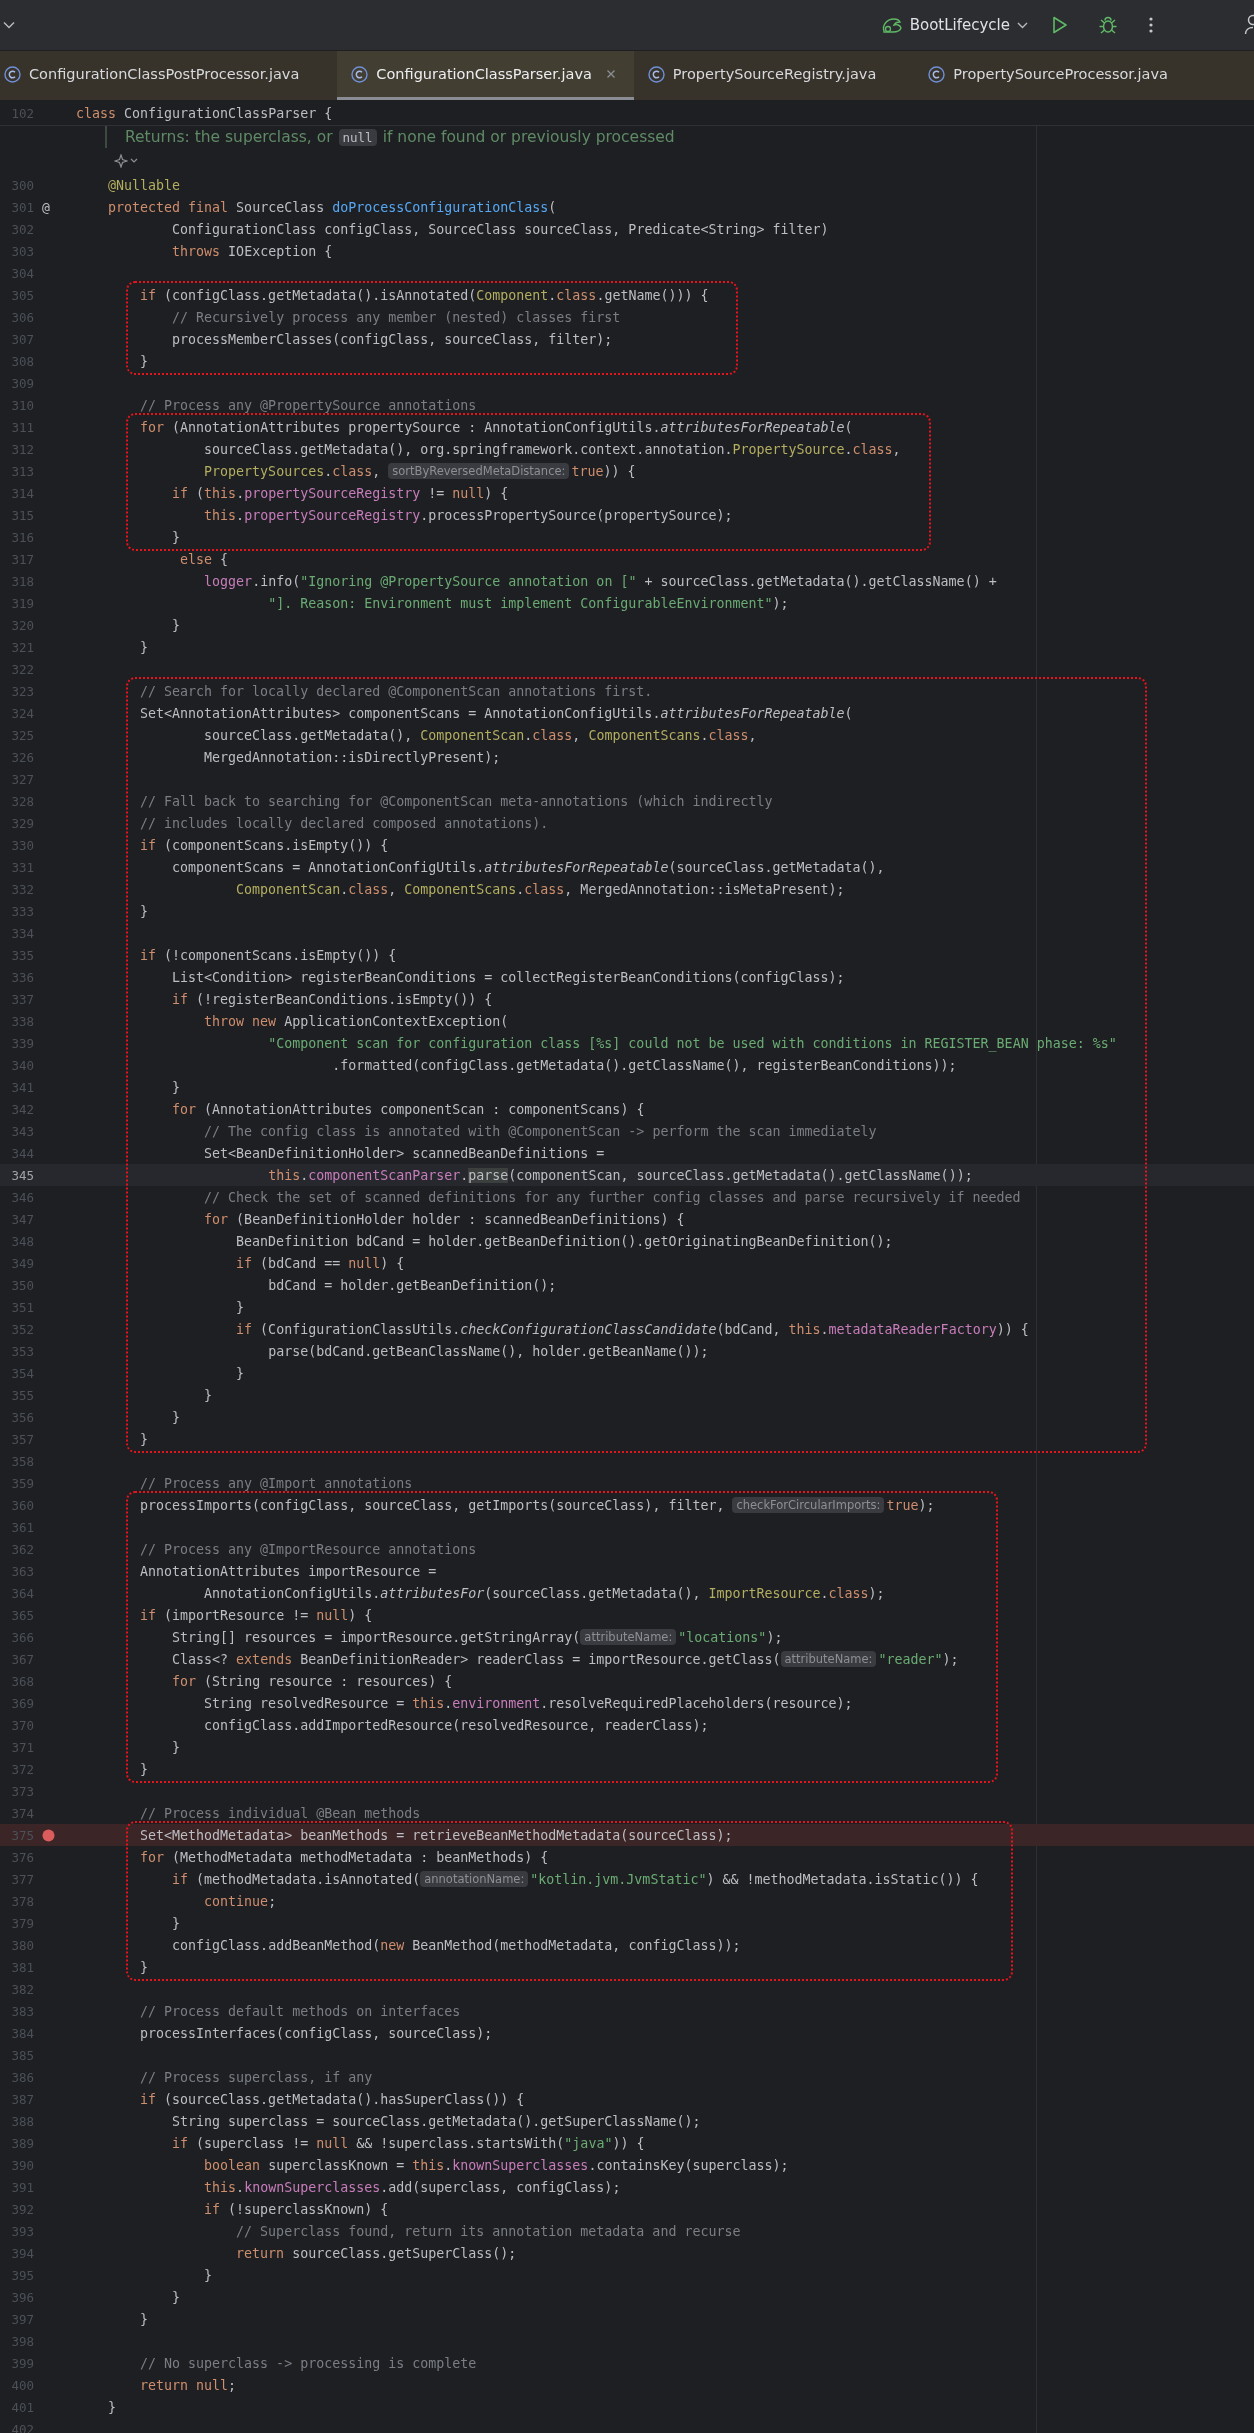 The height and width of the screenshot is (2433, 1254). I want to click on code-line: MergedAnnotation::isDirectlyPresent);, so click(352, 757).